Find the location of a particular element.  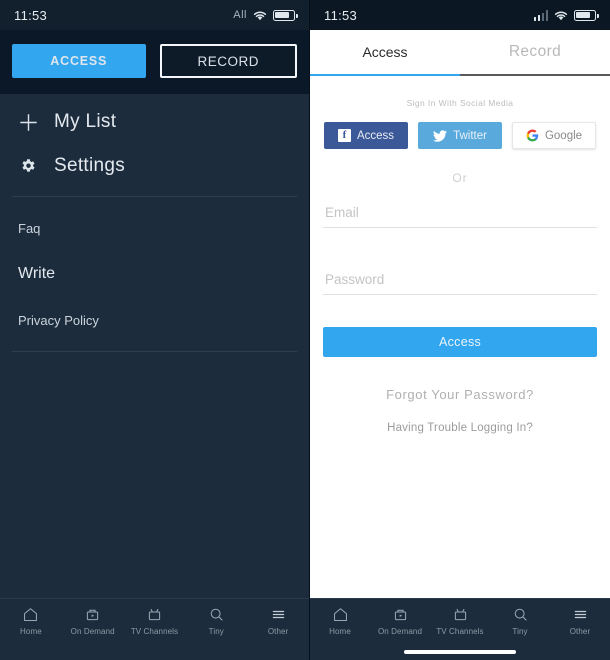

password-field-wrapper is located at coordinates (460, 280).